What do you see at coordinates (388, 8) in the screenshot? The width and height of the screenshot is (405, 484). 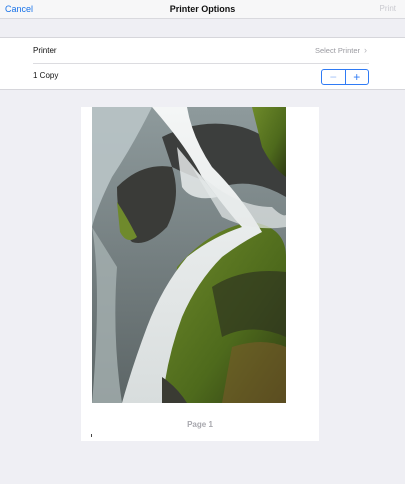 I see `print-button: Print` at bounding box center [388, 8].